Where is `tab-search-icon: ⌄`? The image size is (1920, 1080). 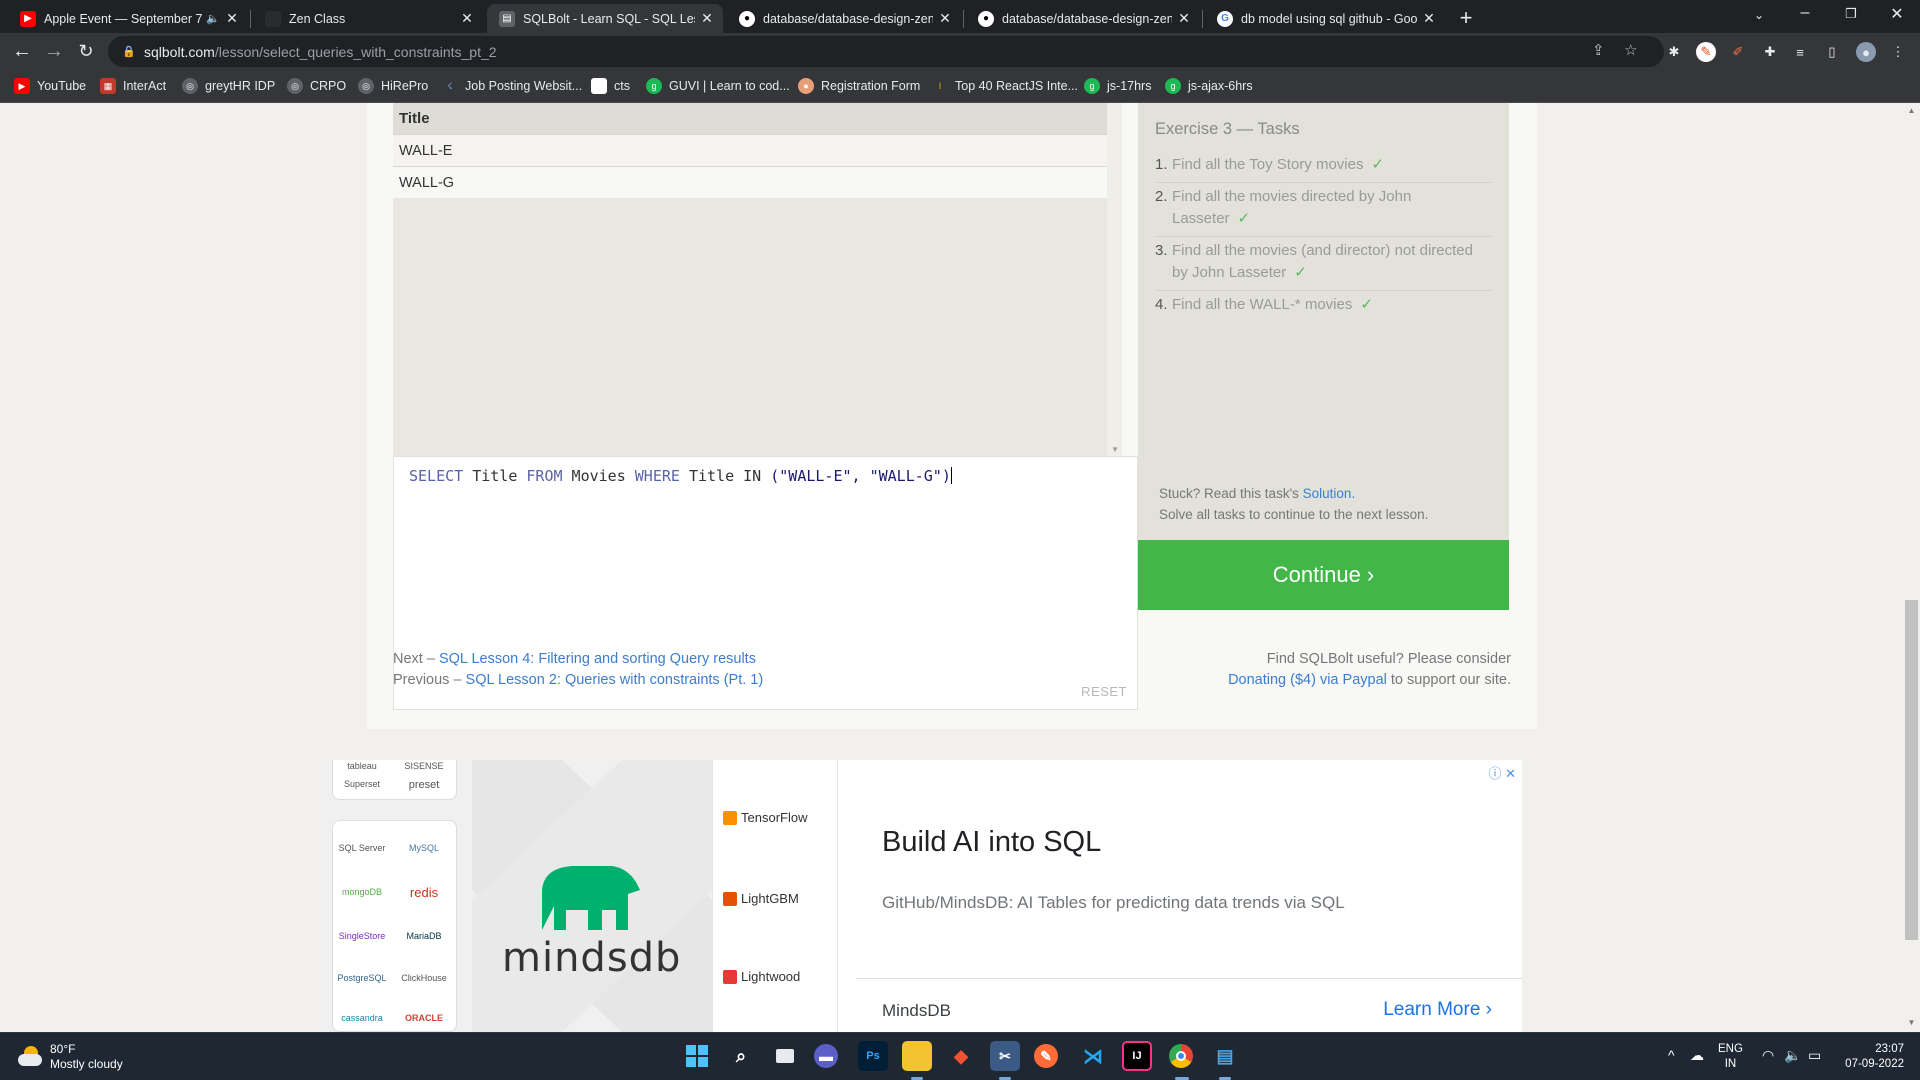
tab-search-icon: ⌄ is located at coordinates (1759, 15).